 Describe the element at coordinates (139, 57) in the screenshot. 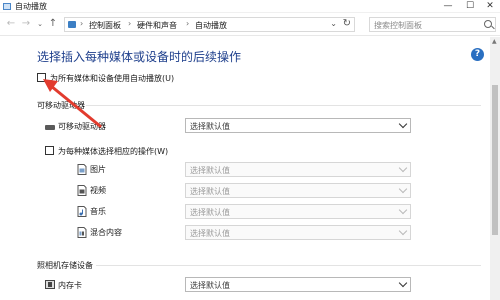

I see `page-heading: 选择插入每种媒体或设备时的后续操作` at that location.